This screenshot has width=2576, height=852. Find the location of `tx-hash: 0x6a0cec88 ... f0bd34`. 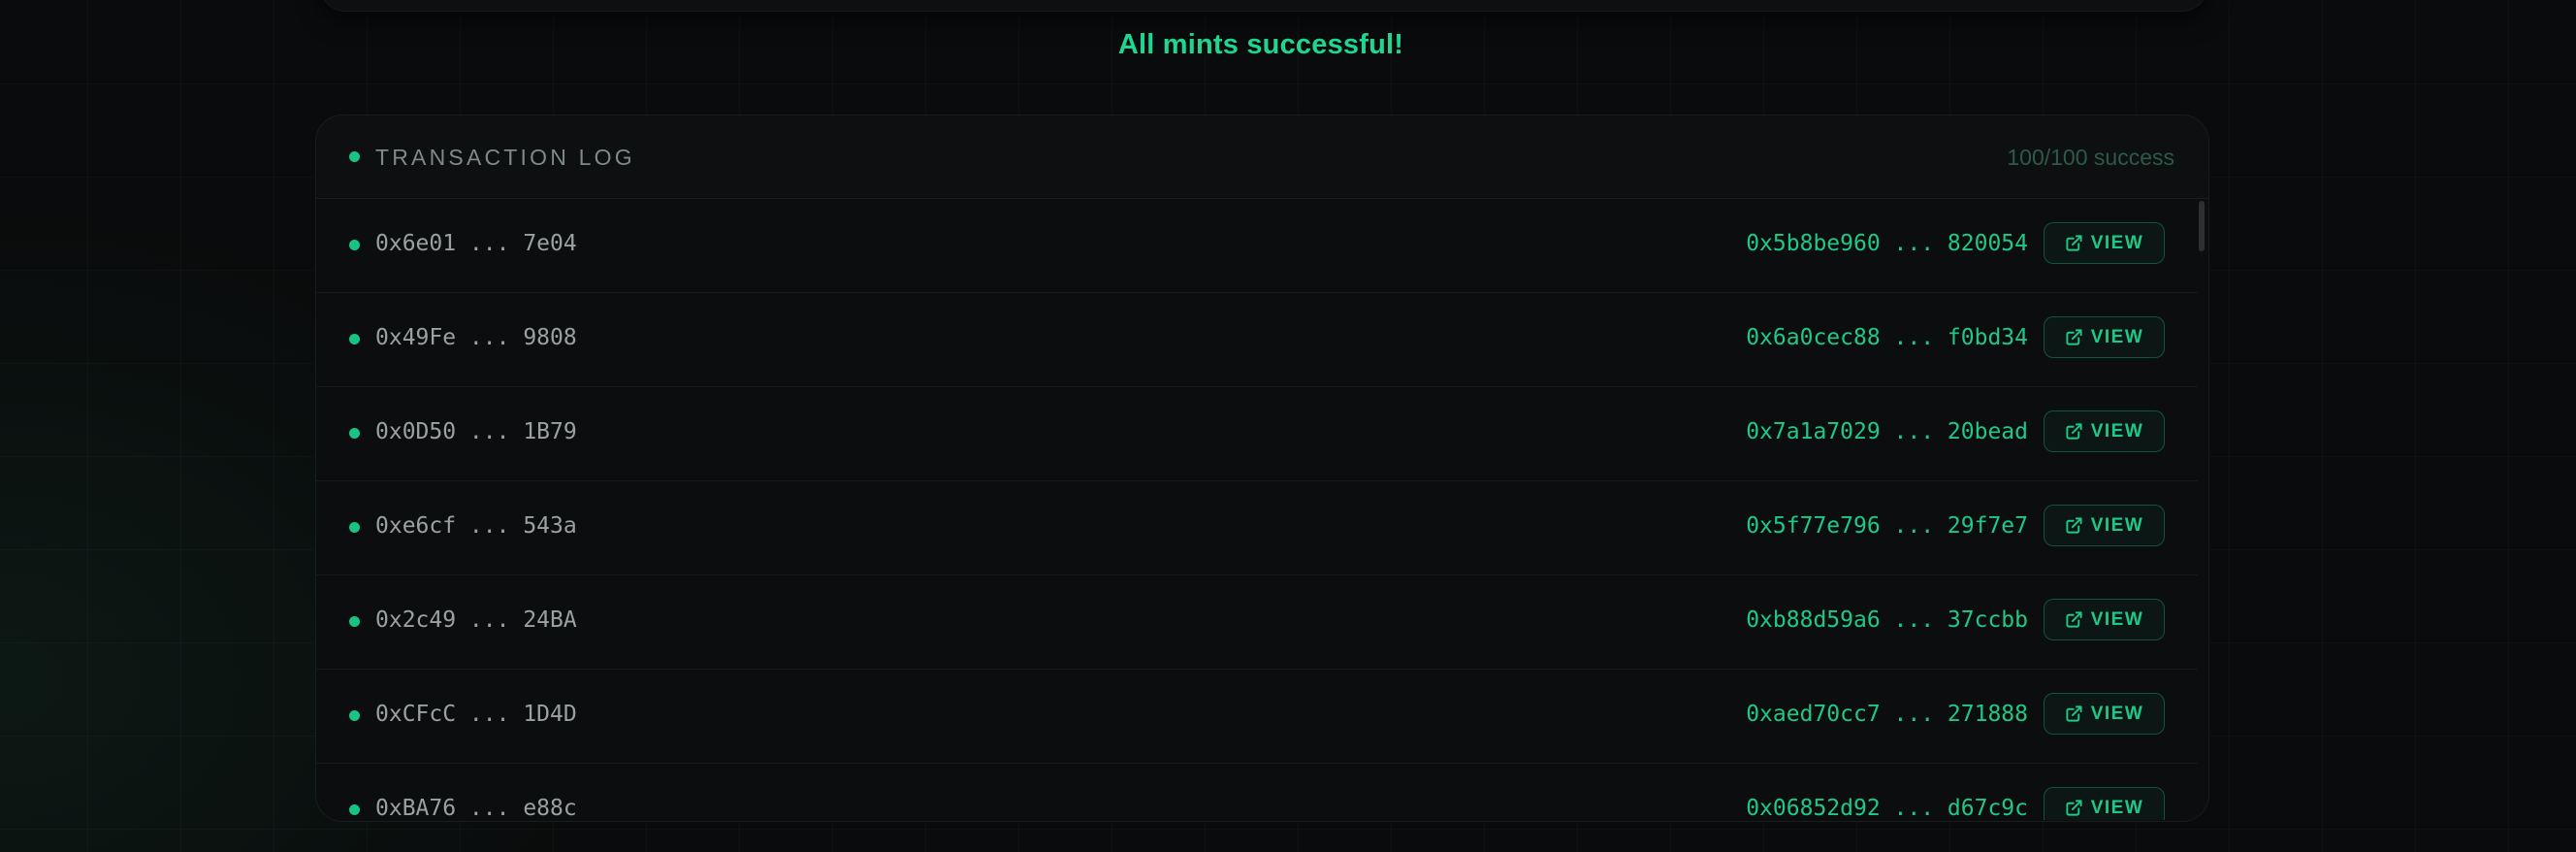

tx-hash: 0x6a0cec88 ... f0bd34 is located at coordinates (1887, 338).